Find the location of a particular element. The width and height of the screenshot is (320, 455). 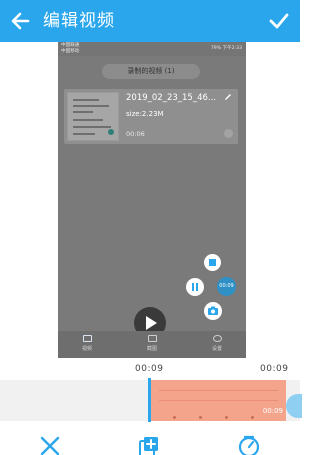

floating-timer: 00:09 is located at coordinates (226, 286).